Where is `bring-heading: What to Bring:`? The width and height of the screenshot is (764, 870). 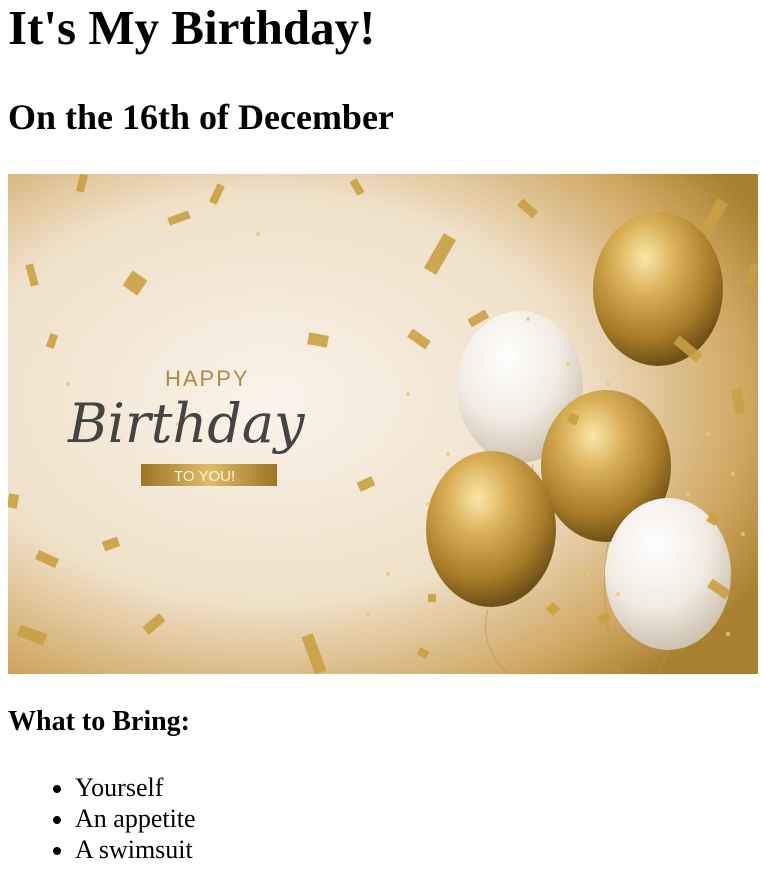 bring-heading: What to Bring: is located at coordinates (99, 721).